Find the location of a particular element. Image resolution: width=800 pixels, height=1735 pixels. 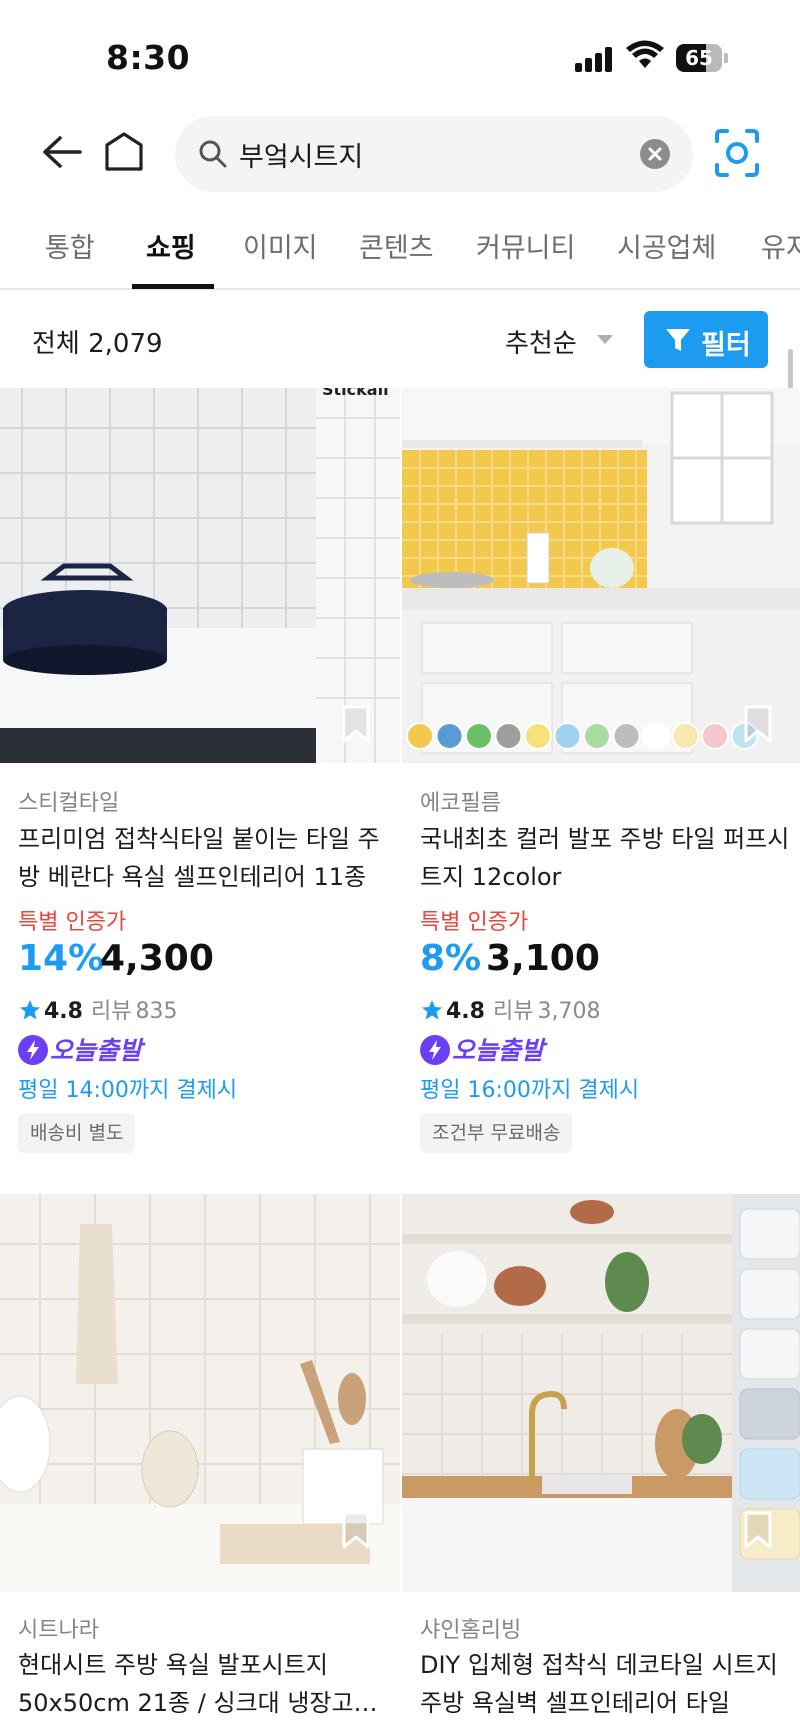

status-bar: 8:30 65 is located at coordinates (400, 55).